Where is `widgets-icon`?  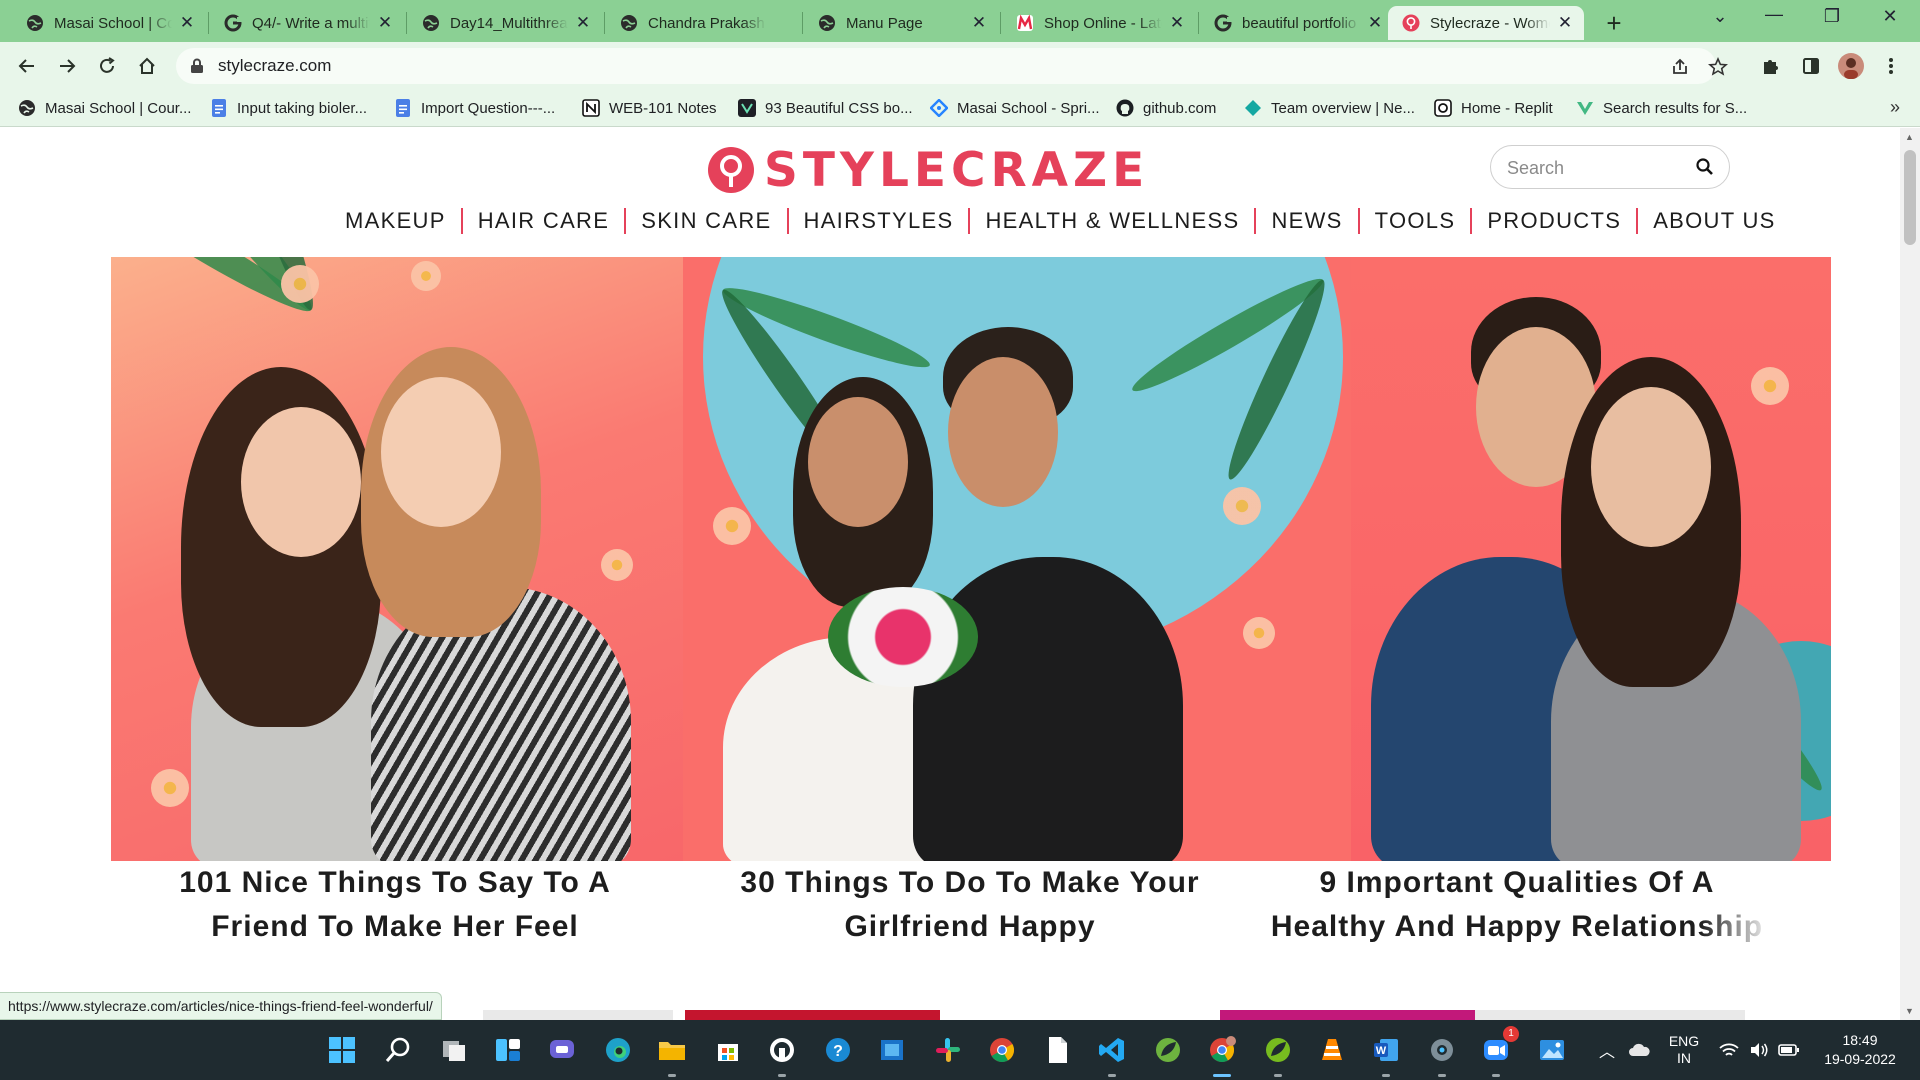
widgets-icon is located at coordinates (508, 1050).